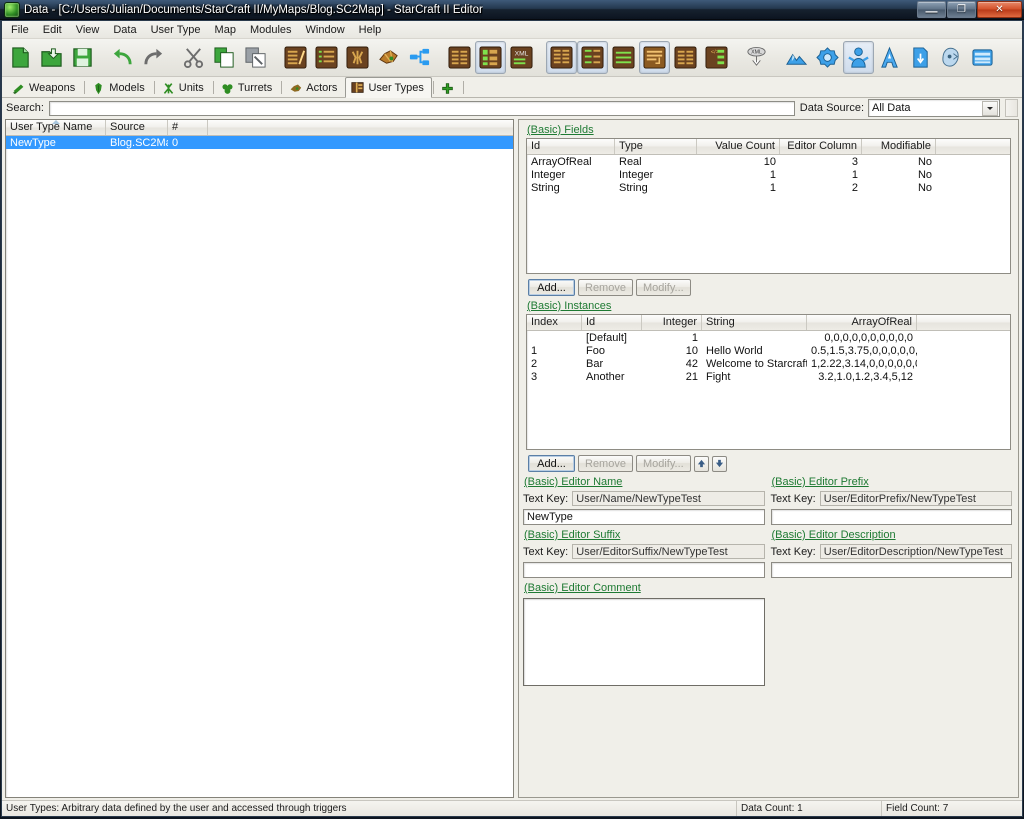 This screenshot has width=1024, height=819. Describe the element at coordinates (295, 57) in the screenshot. I see `terrain-module-icon` at that location.